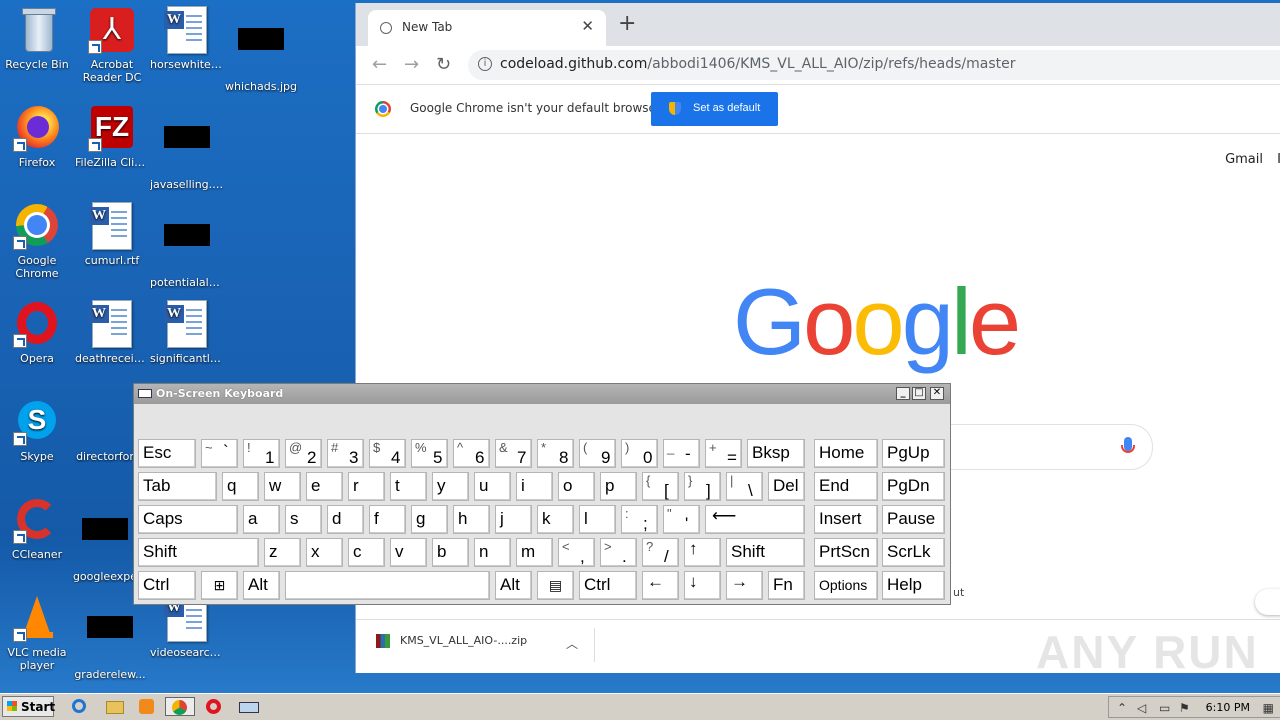  Describe the element at coordinates (471, 453) in the screenshot. I see `key-6: ^ 6` at that location.